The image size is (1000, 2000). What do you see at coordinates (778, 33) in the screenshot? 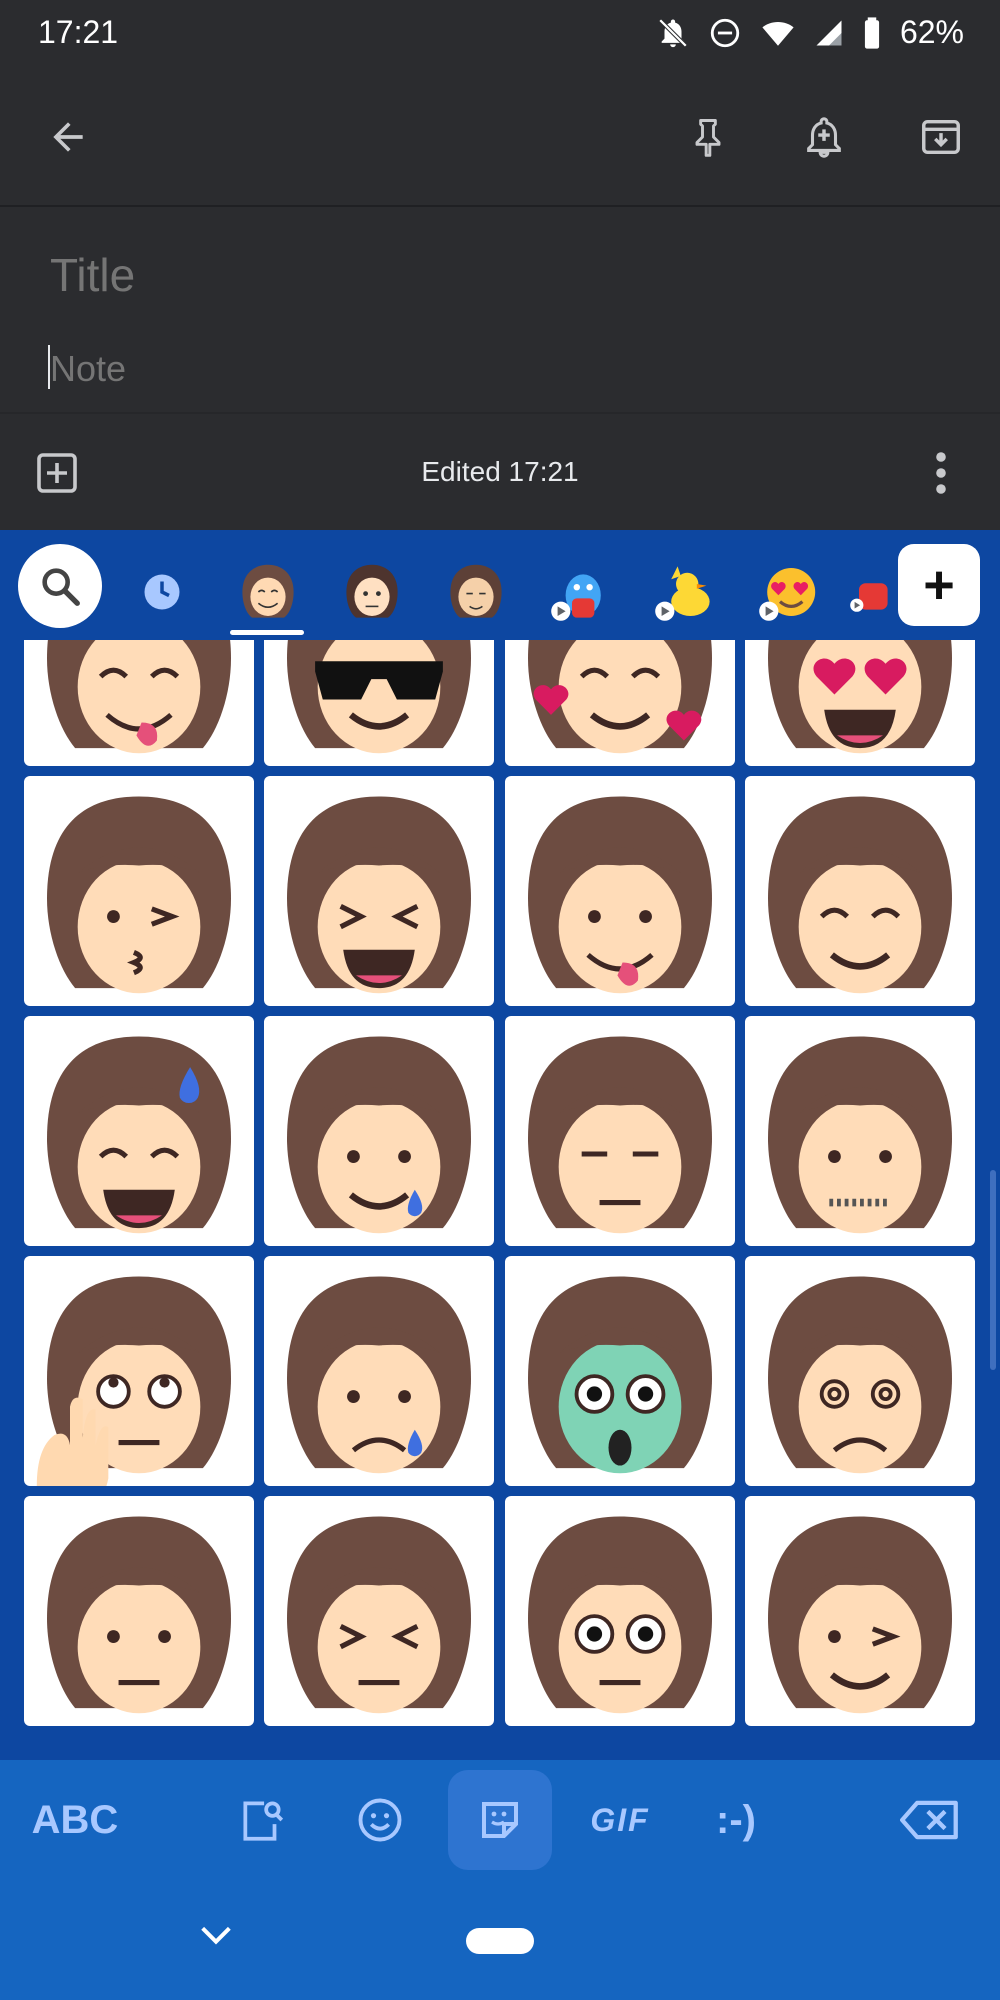
I see `wifi-icon` at bounding box center [778, 33].